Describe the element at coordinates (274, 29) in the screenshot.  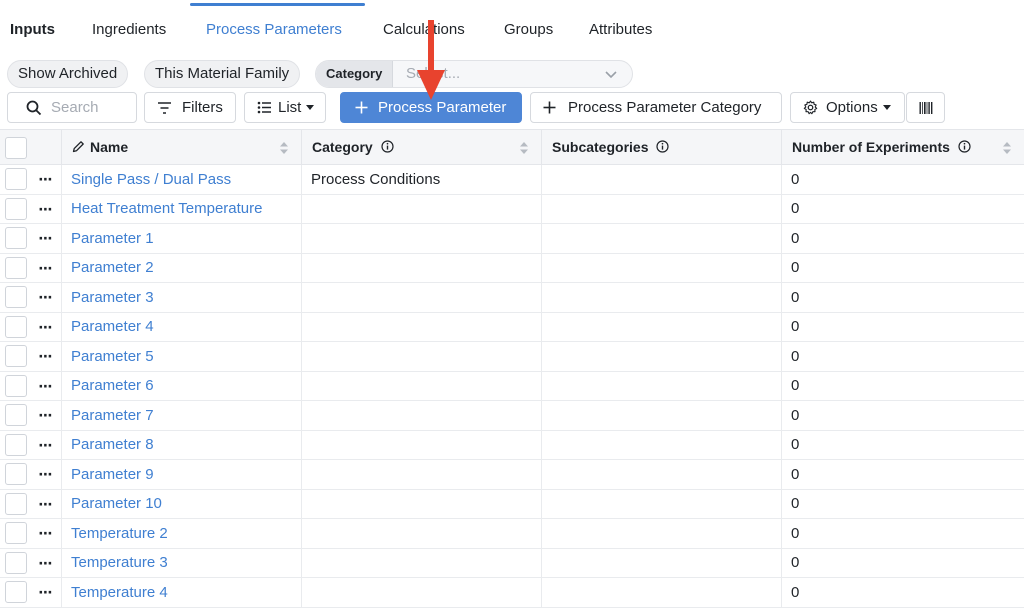
I see `tab-process-parameters: Process Parameters` at that location.